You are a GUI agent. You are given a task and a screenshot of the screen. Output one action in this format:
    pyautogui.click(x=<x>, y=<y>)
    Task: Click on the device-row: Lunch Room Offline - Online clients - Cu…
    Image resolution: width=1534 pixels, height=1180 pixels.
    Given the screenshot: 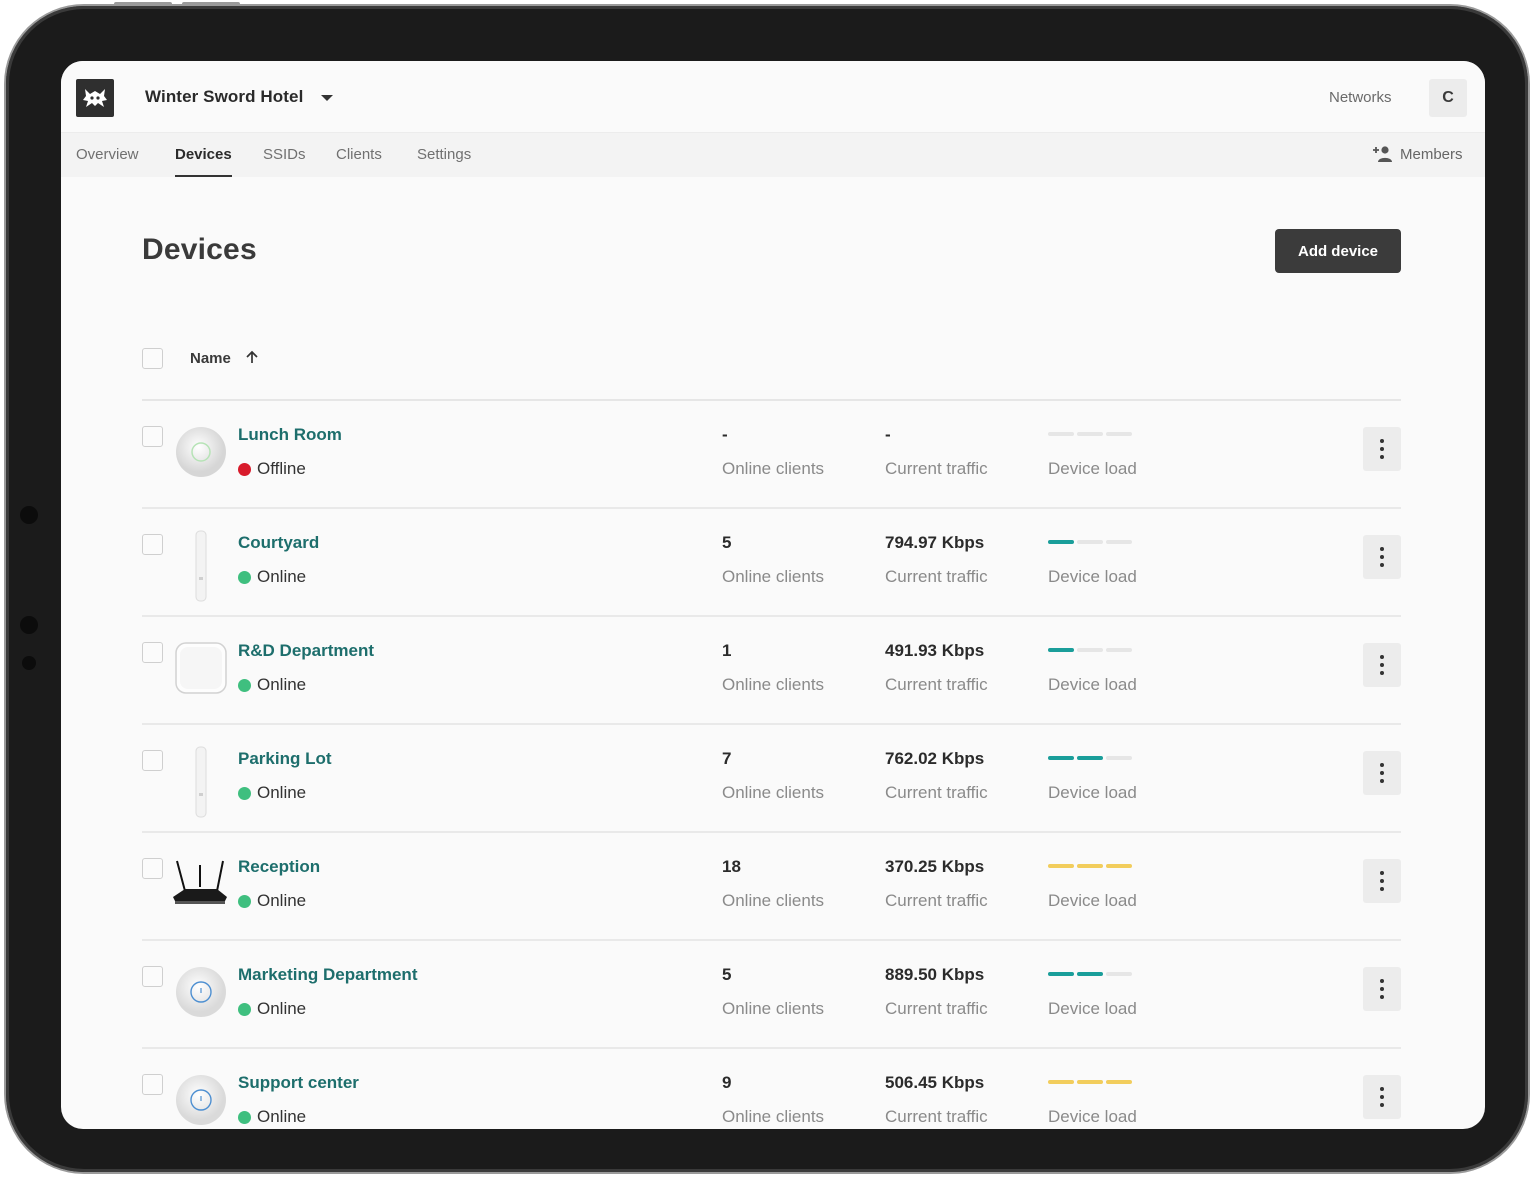 What is the action you would take?
    pyautogui.click(x=771, y=455)
    